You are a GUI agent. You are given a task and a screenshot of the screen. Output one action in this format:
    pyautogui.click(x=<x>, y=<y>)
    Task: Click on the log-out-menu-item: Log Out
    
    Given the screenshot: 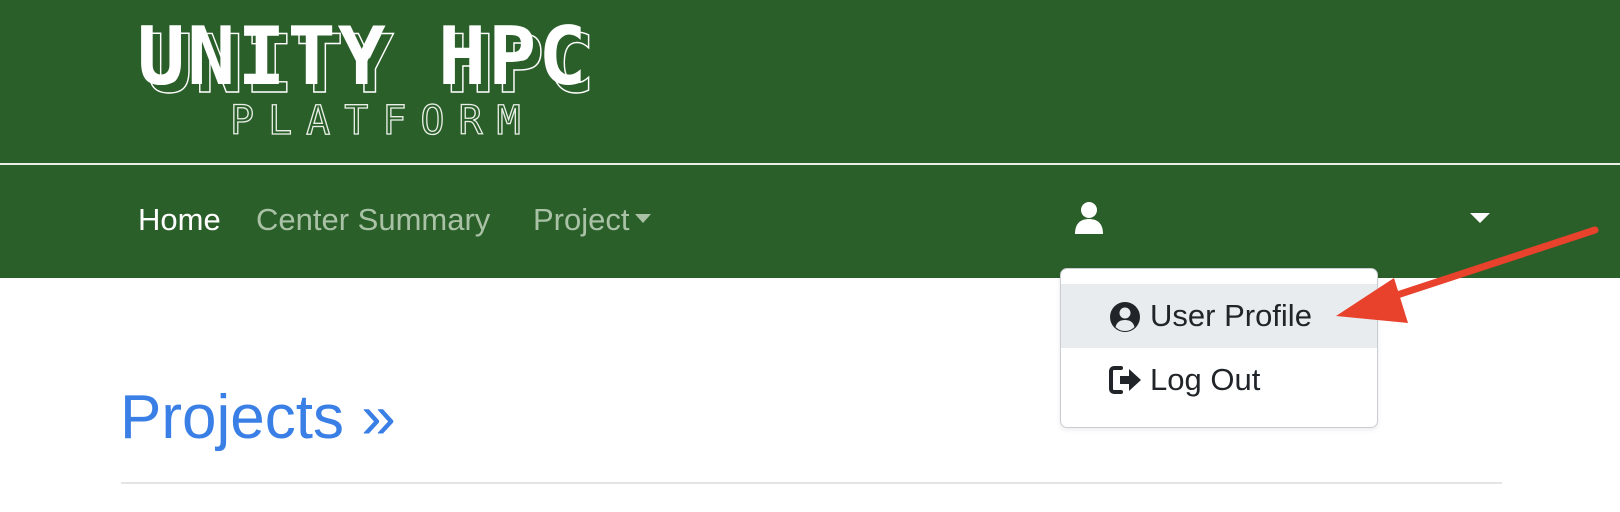 What is the action you would take?
    pyautogui.click(x=1219, y=380)
    